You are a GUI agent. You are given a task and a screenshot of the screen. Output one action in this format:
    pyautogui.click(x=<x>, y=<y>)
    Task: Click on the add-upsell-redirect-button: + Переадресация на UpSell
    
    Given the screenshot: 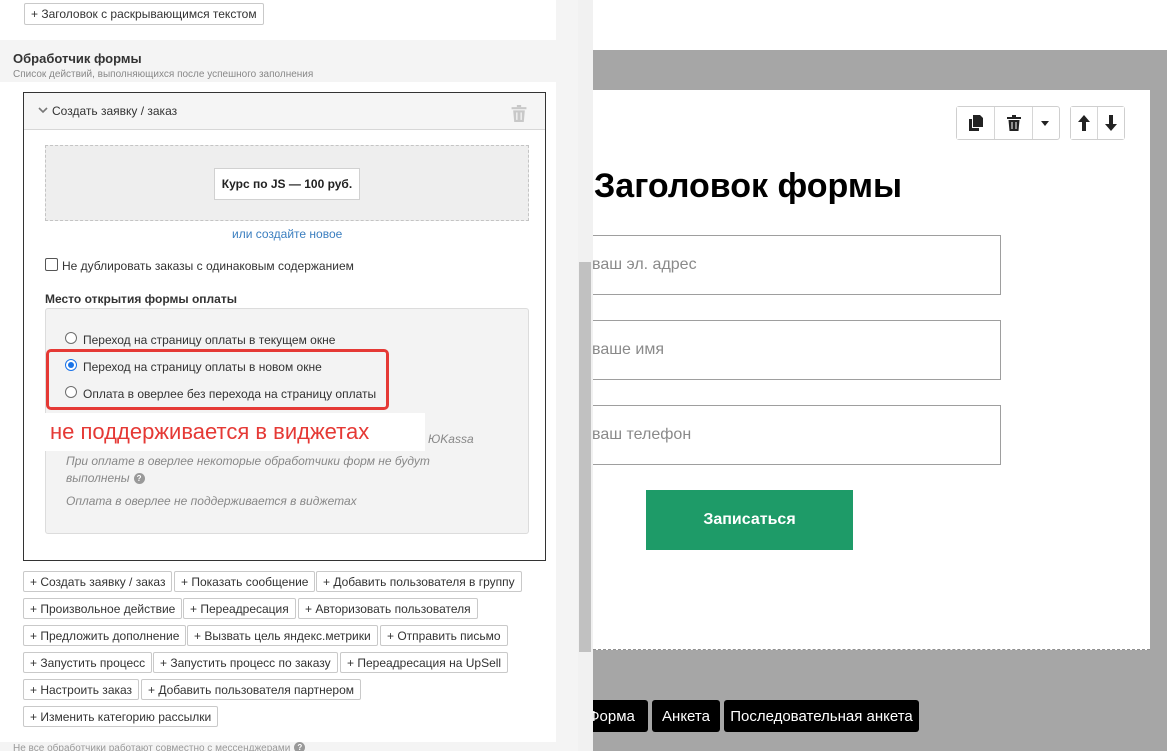 What is the action you would take?
    pyautogui.click(x=424, y=662)
    